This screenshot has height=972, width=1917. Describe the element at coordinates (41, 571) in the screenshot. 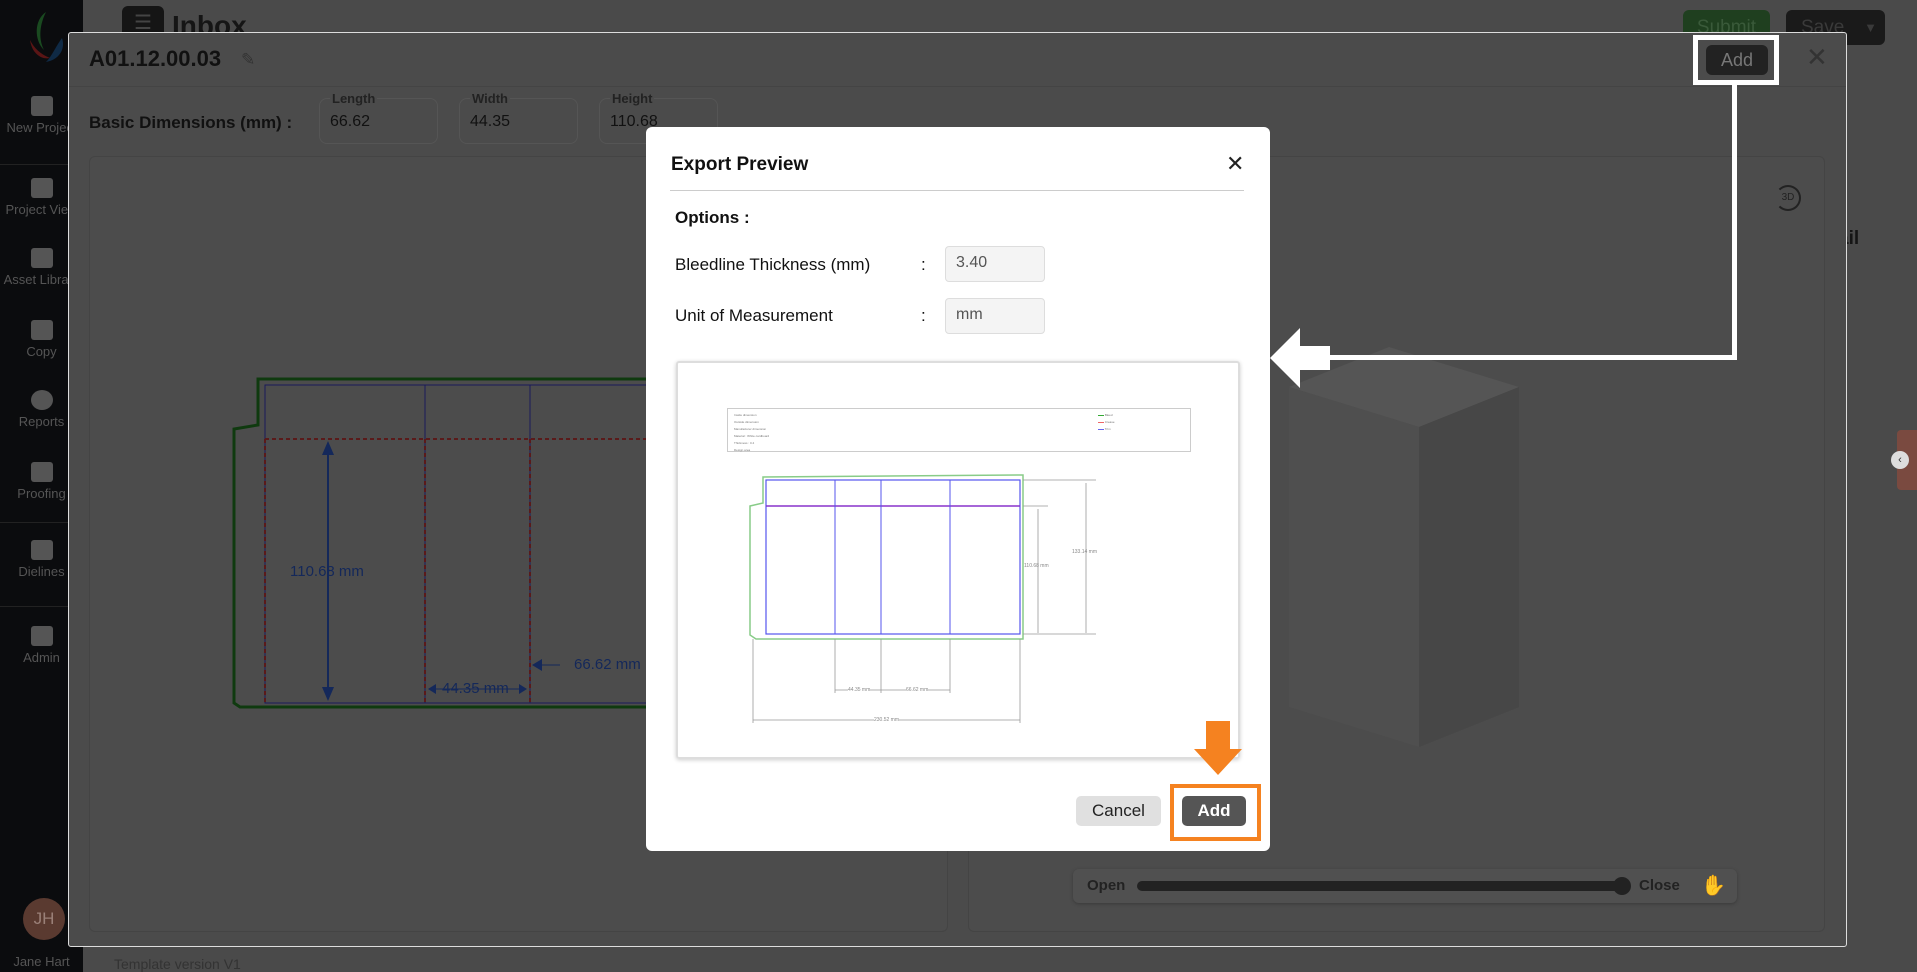

I see `sidebar-label: Dielines` at that location.